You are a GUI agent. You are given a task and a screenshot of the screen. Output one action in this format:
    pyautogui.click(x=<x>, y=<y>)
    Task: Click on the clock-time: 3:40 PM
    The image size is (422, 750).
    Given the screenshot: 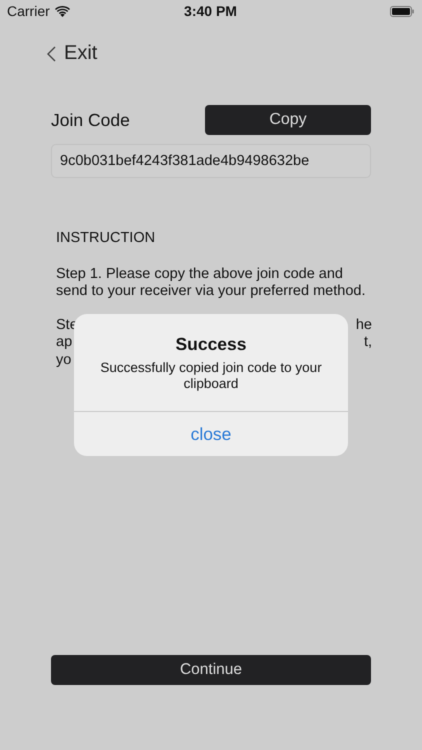 What is the action you would take?
    pyautogui.click(x=210, y=11)
    